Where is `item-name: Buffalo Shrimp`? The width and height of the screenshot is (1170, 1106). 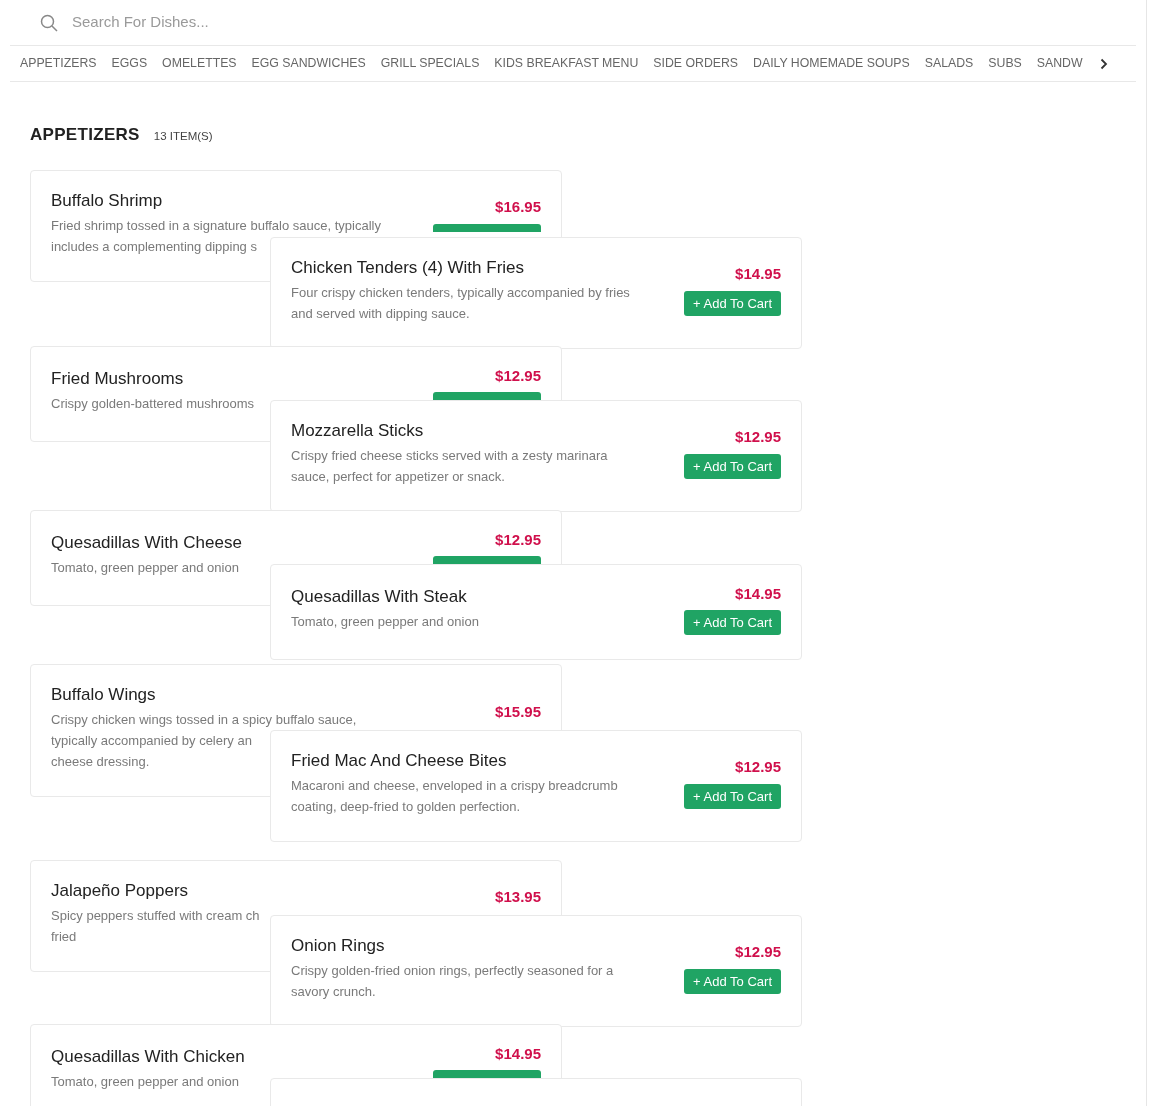
item-name: Buffalo Shrimp is located at coordinates (107, 200).